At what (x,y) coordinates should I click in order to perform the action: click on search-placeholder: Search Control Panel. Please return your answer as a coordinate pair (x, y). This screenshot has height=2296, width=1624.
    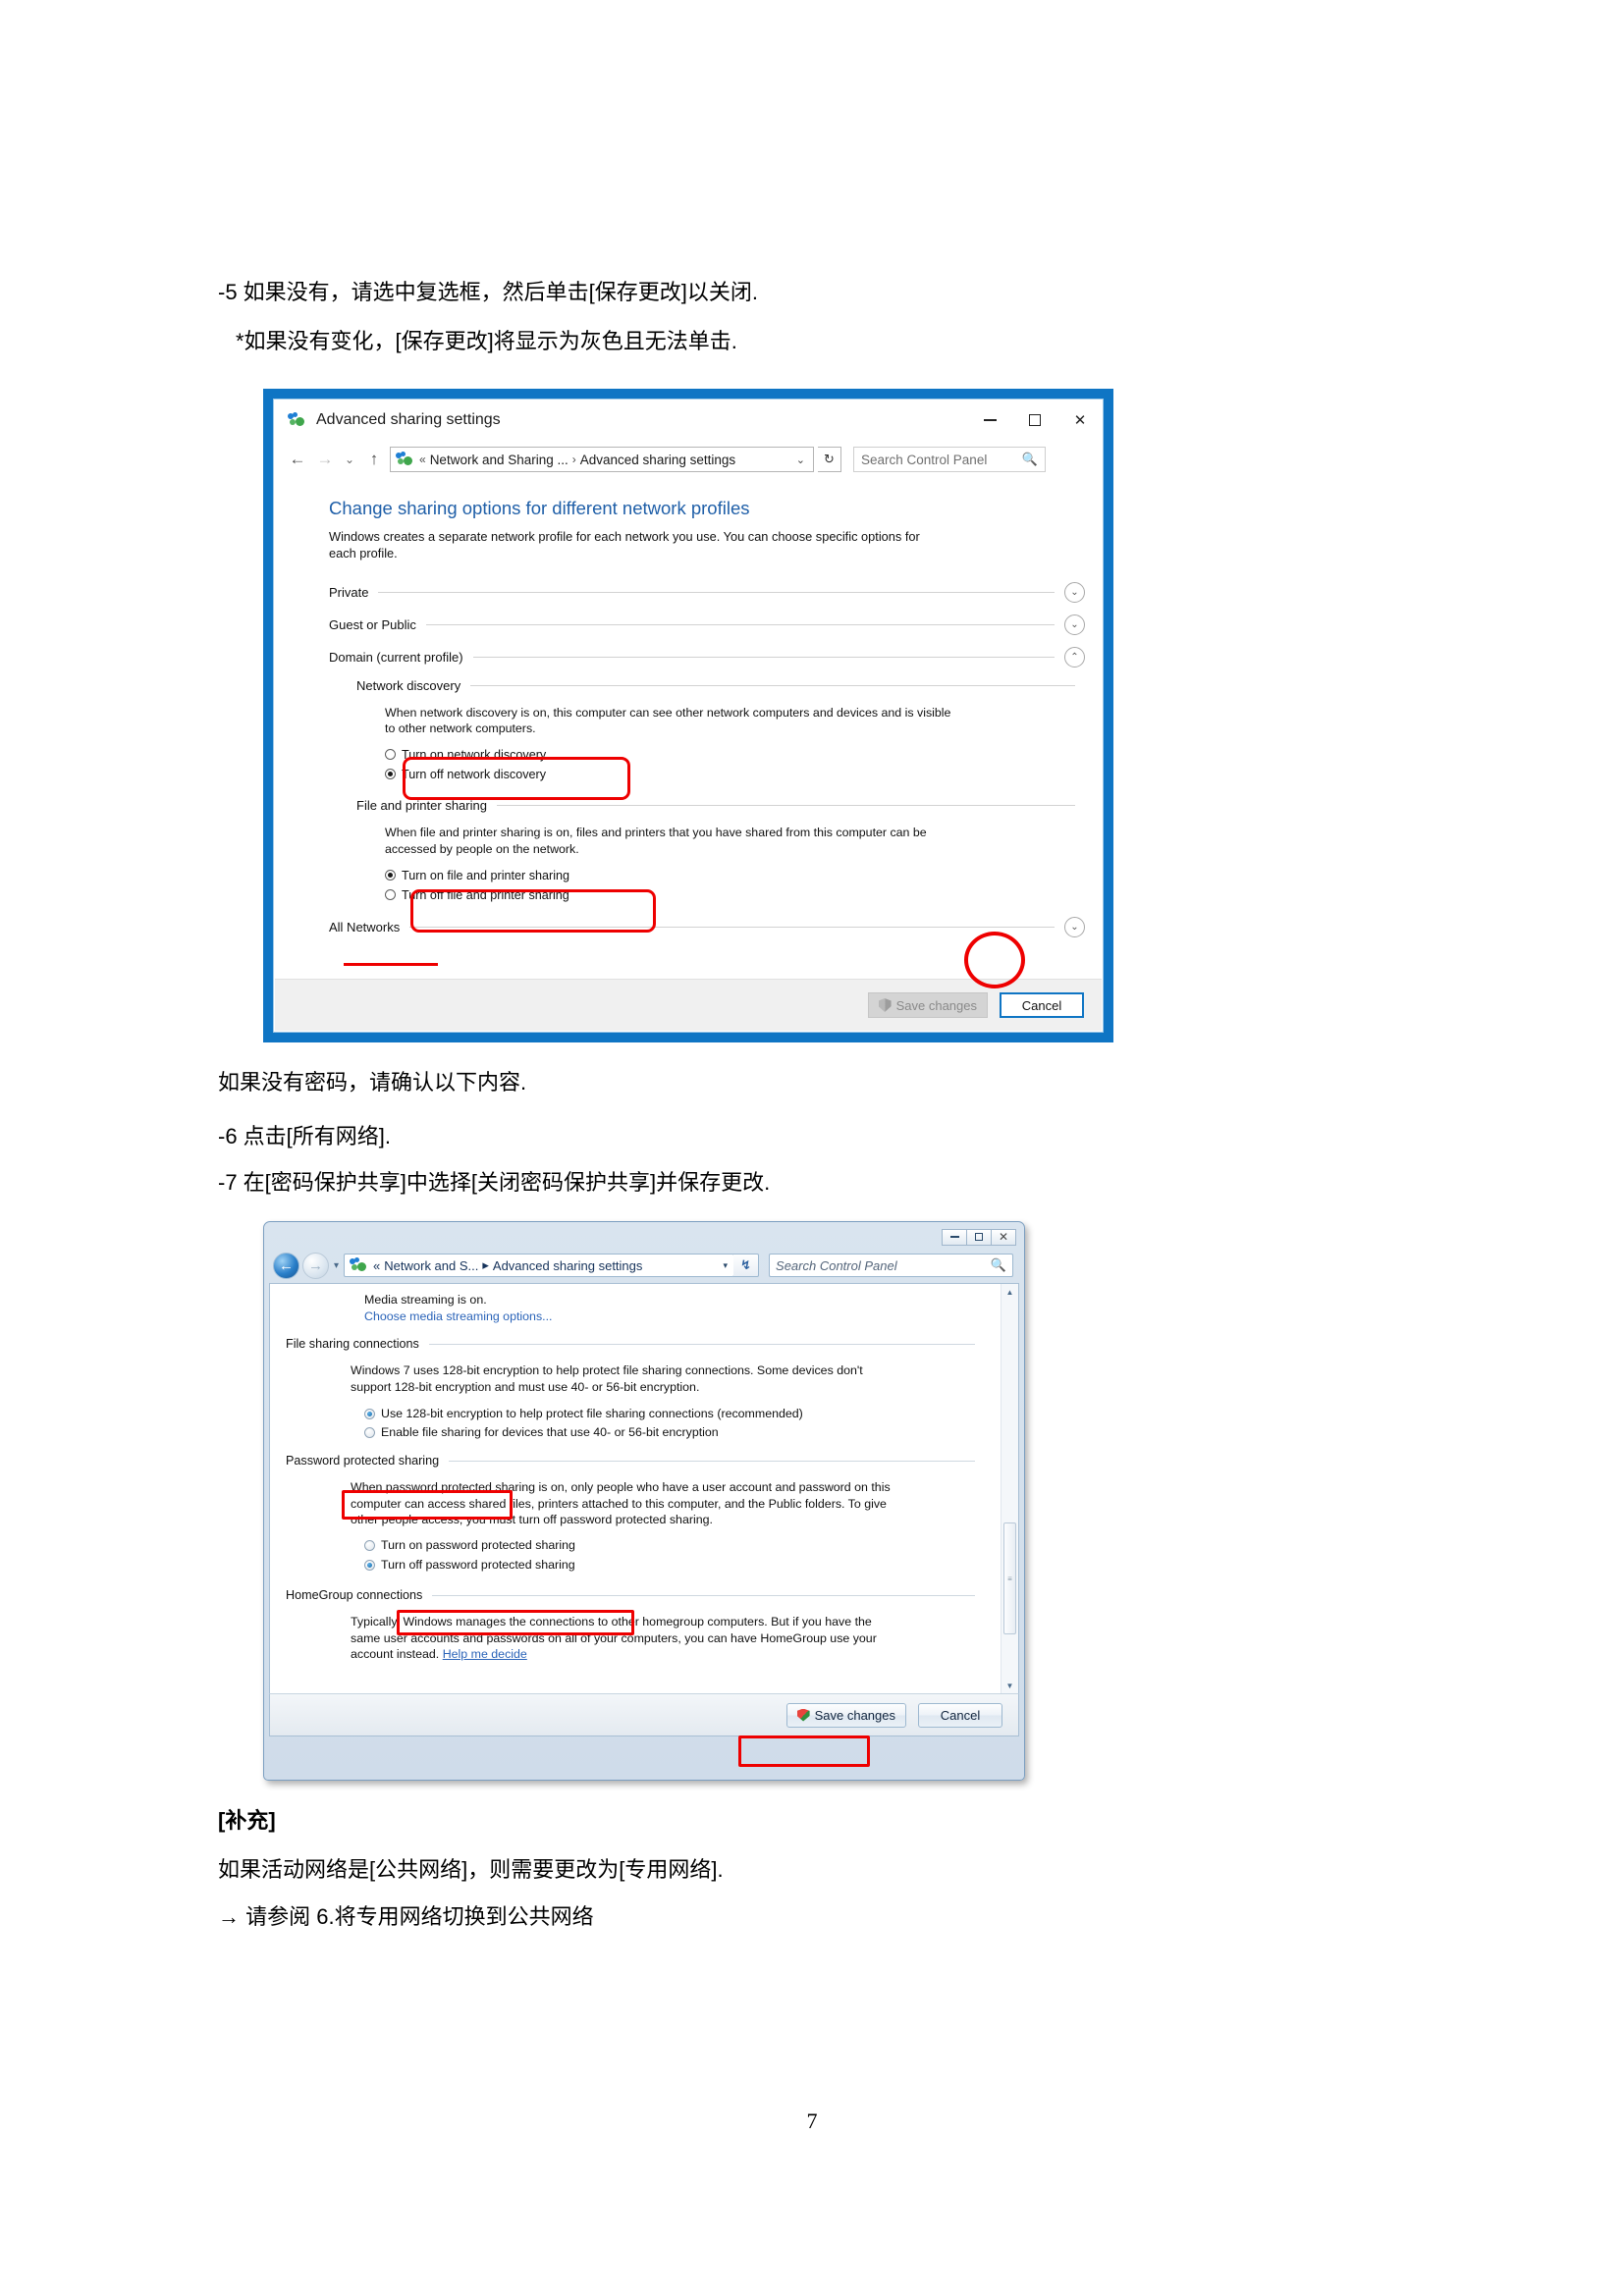
    Looking at the image, I should click on (836, 1265).